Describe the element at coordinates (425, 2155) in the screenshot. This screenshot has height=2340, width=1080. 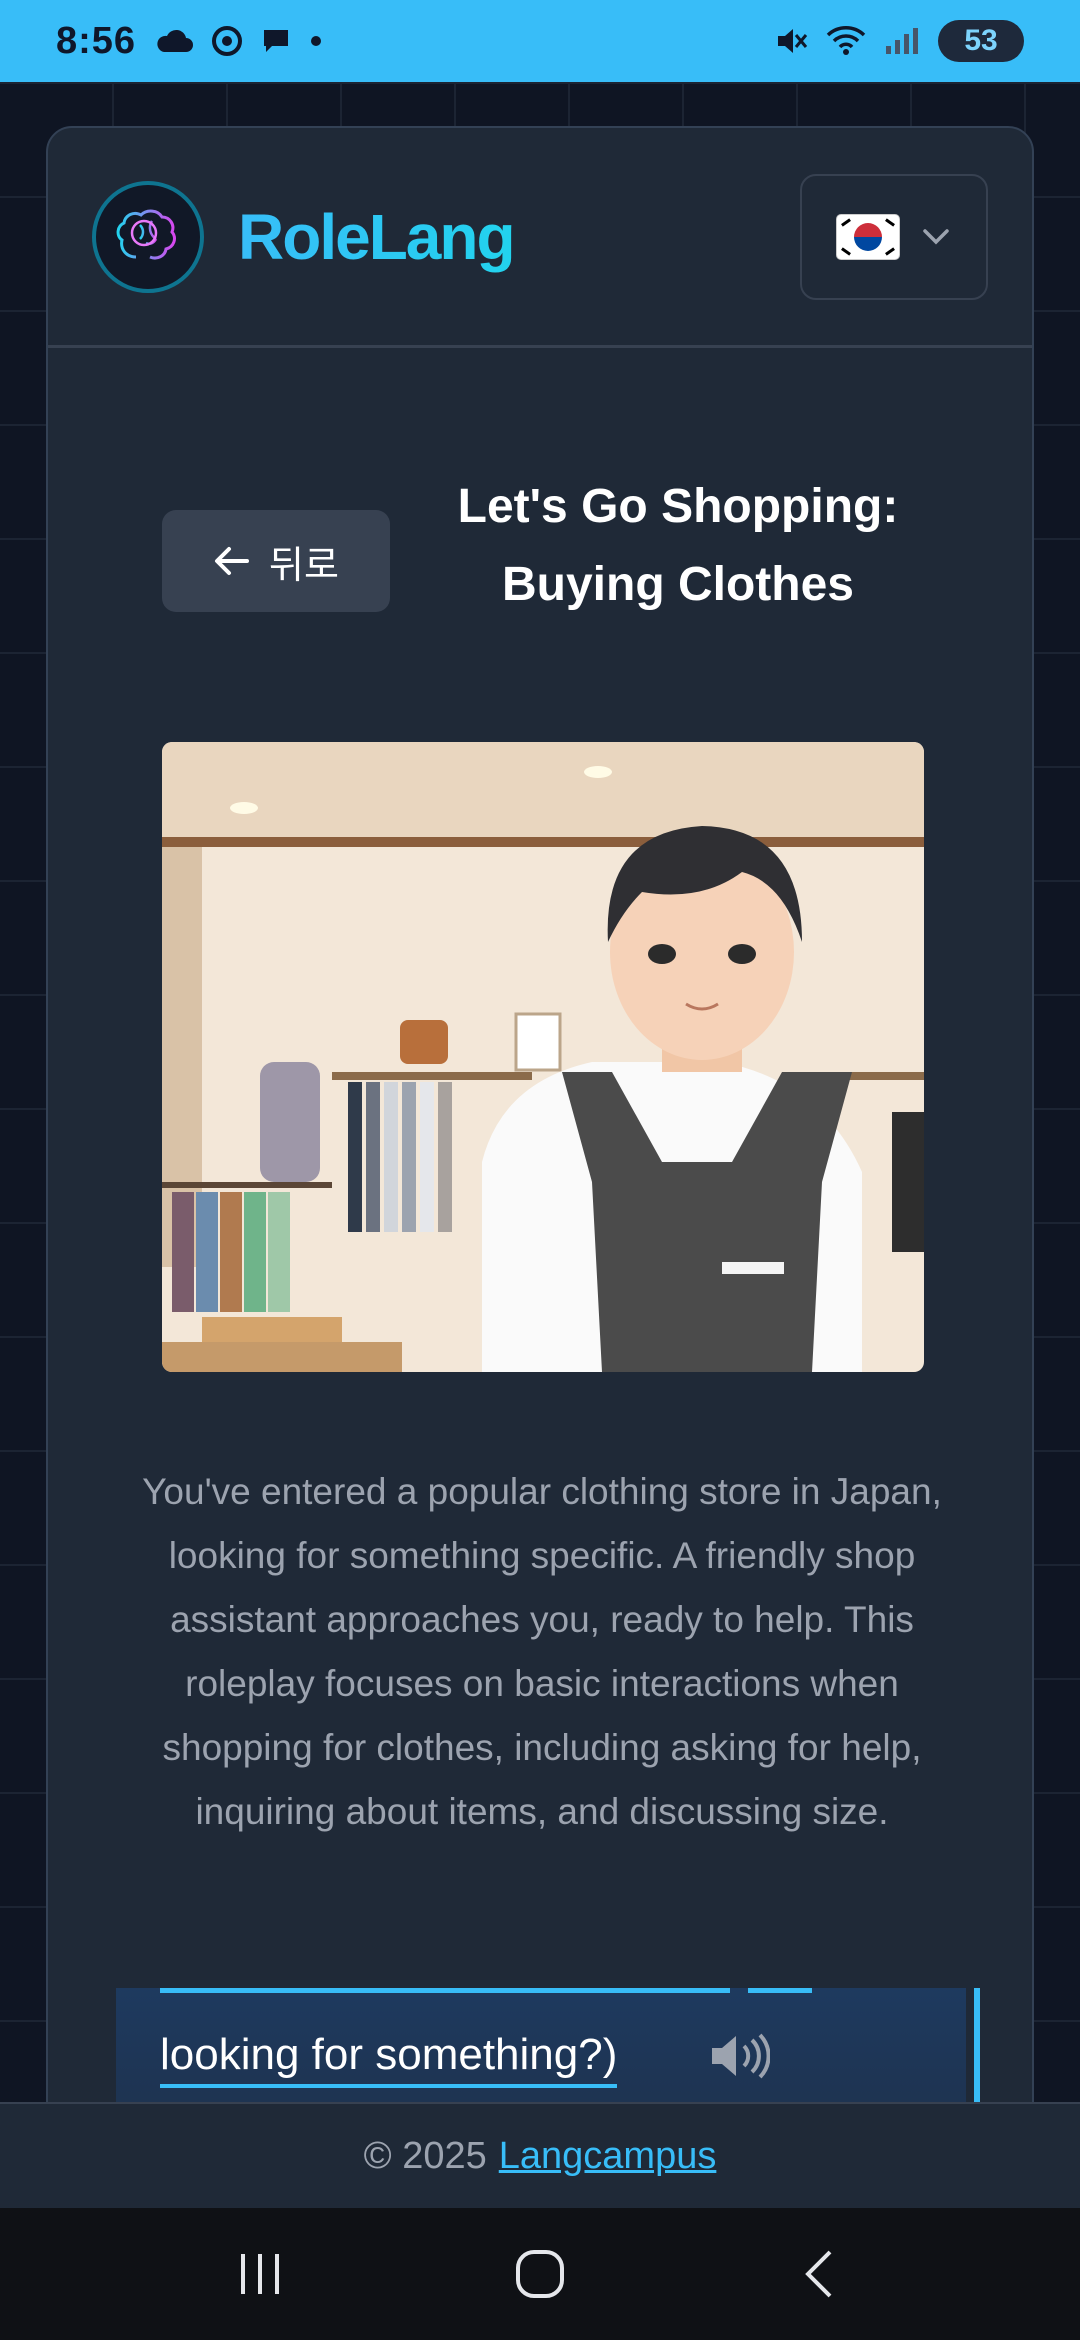
I see `footer-copyright: © 2025` at that location.